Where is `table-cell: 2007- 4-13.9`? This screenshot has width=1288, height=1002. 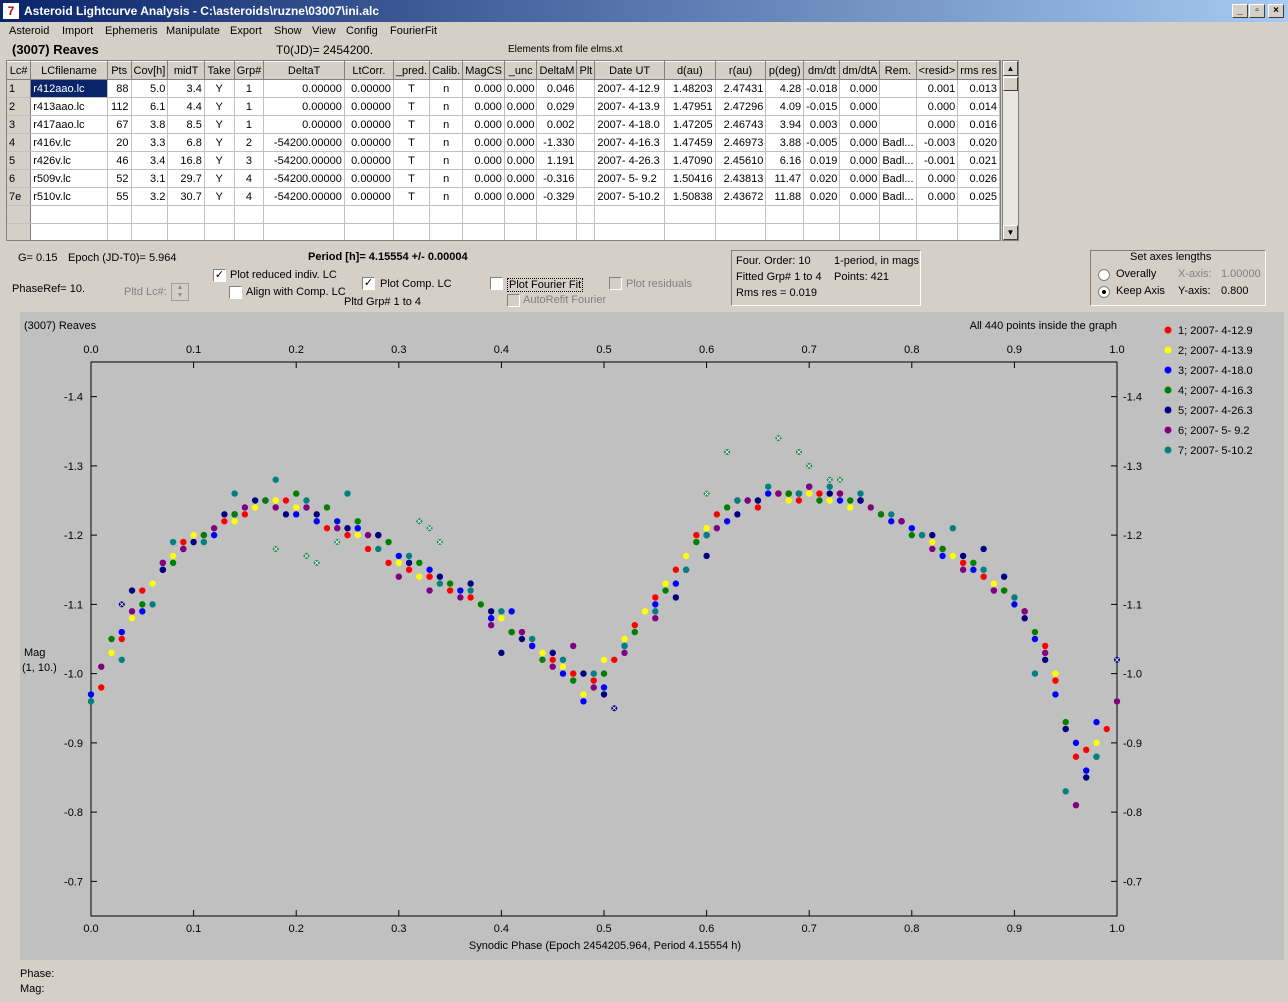 table-cell: 2007- 4-13.9 is located at coordinates (629, 106).